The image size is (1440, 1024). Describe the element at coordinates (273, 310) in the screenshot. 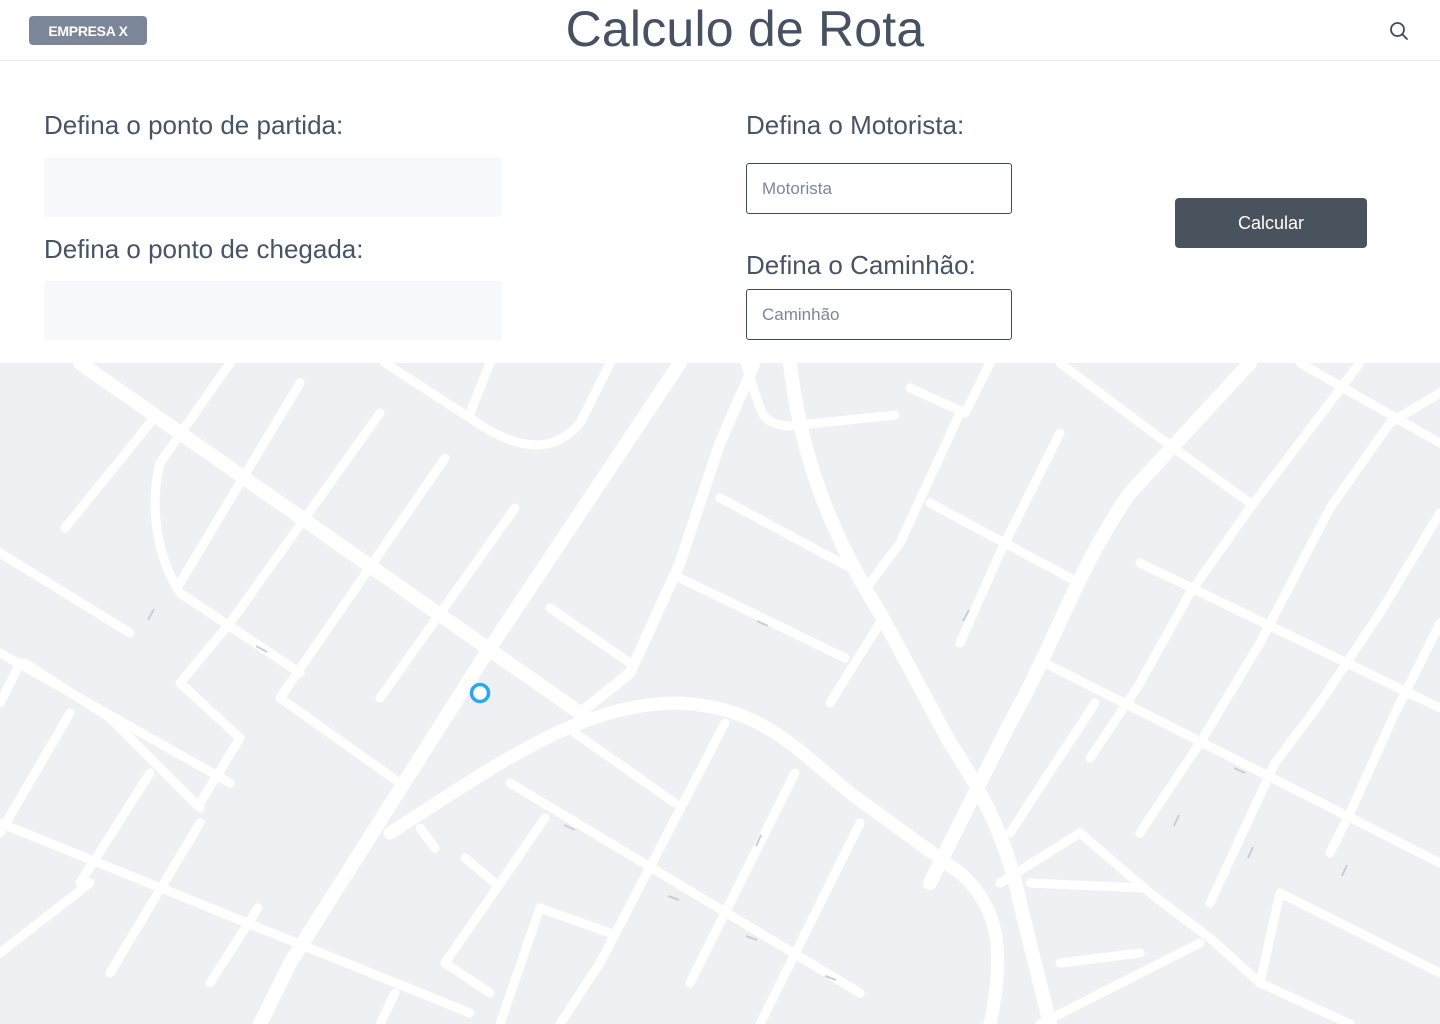

I see `end-point-input` at that location.